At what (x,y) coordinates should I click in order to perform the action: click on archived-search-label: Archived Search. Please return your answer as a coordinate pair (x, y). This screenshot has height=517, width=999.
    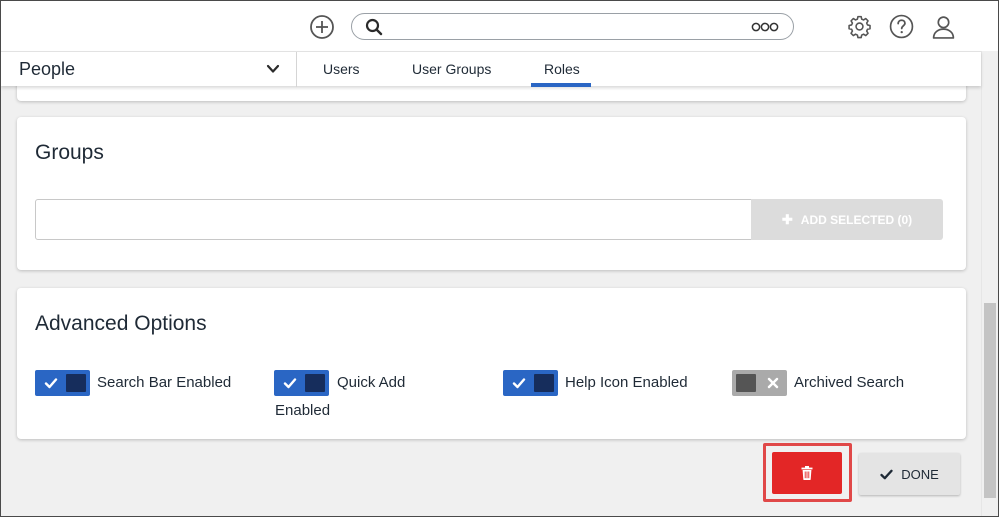
    Looking at the image, I should click on (849, 382).